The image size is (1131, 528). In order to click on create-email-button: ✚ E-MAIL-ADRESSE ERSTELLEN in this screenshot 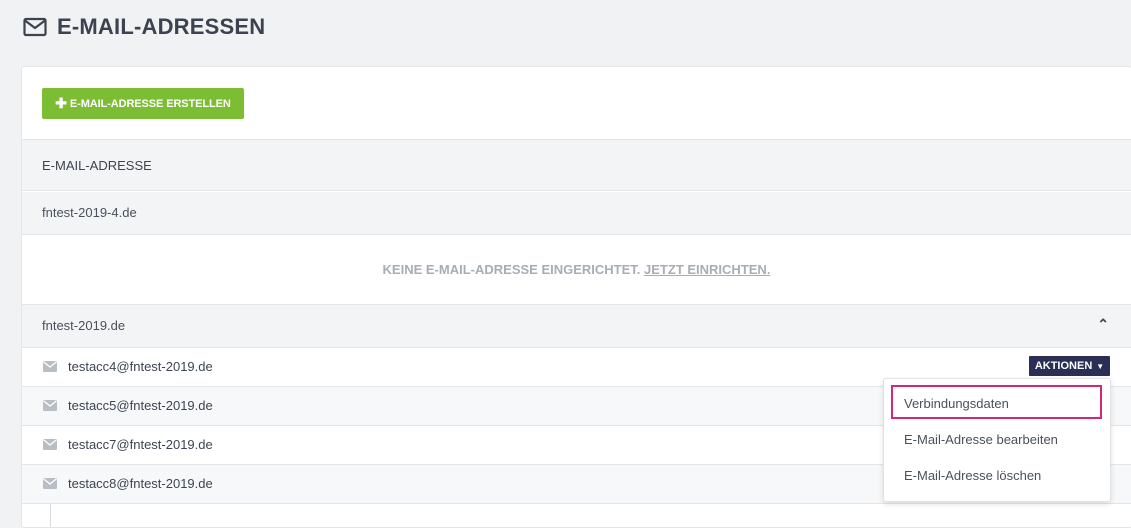, I will do `click(143, 103)`.